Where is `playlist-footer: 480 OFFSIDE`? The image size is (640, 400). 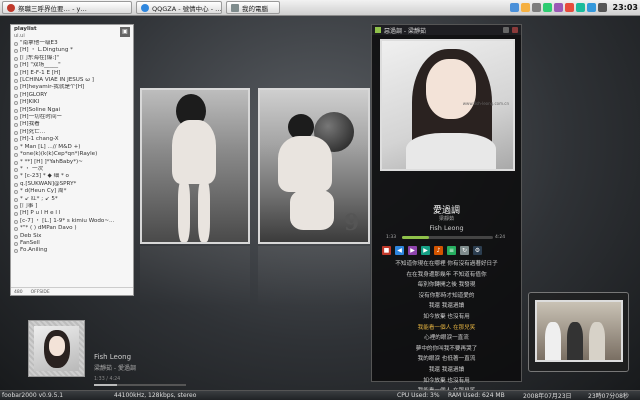 playlist-footer: 480 OFFSIDE is located at coordinates (72, 291).